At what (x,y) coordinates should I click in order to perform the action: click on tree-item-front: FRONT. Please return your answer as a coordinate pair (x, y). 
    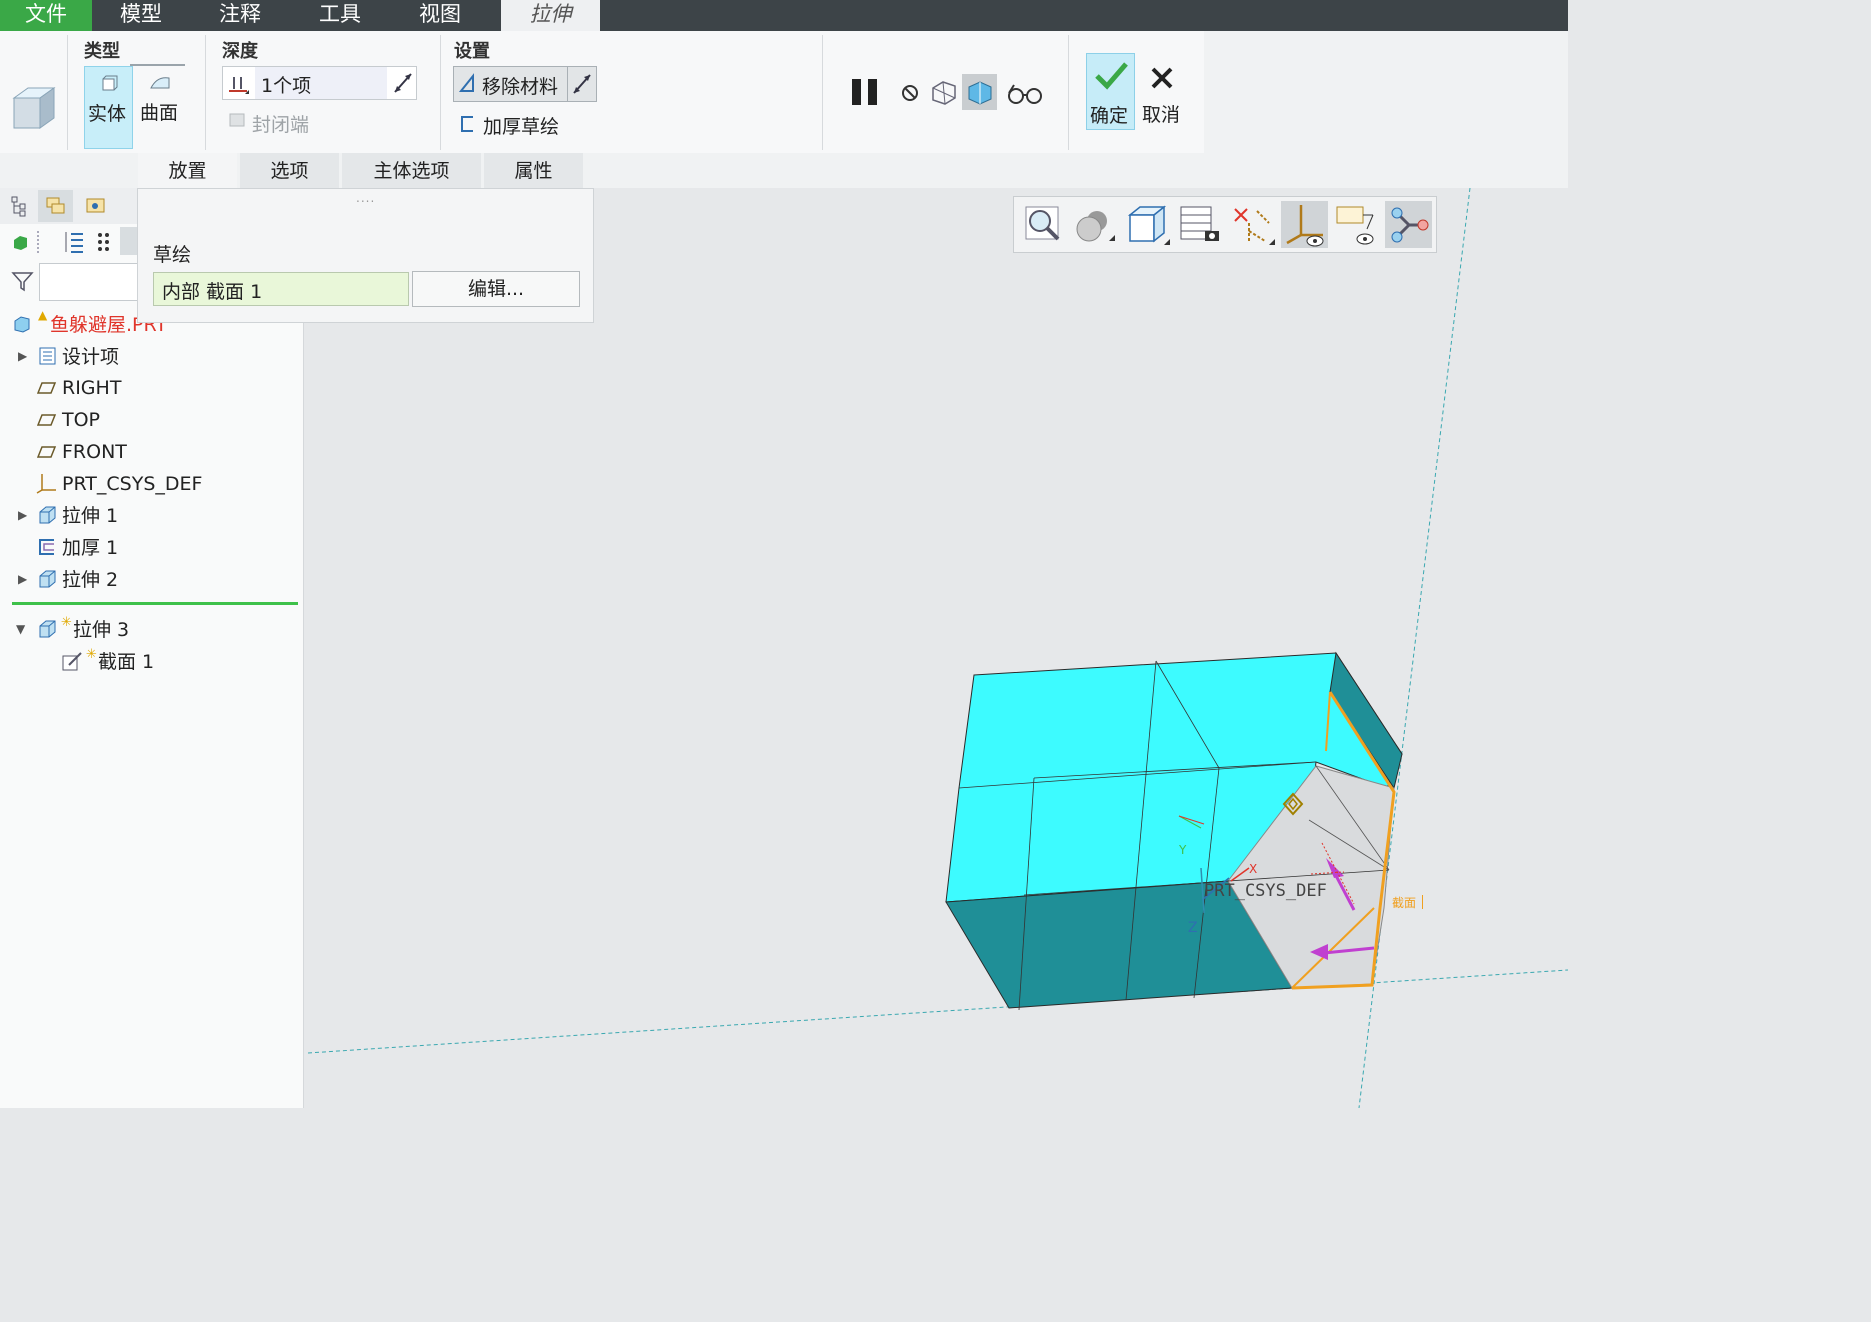
    Looking at the image, I should click on (94, 452).